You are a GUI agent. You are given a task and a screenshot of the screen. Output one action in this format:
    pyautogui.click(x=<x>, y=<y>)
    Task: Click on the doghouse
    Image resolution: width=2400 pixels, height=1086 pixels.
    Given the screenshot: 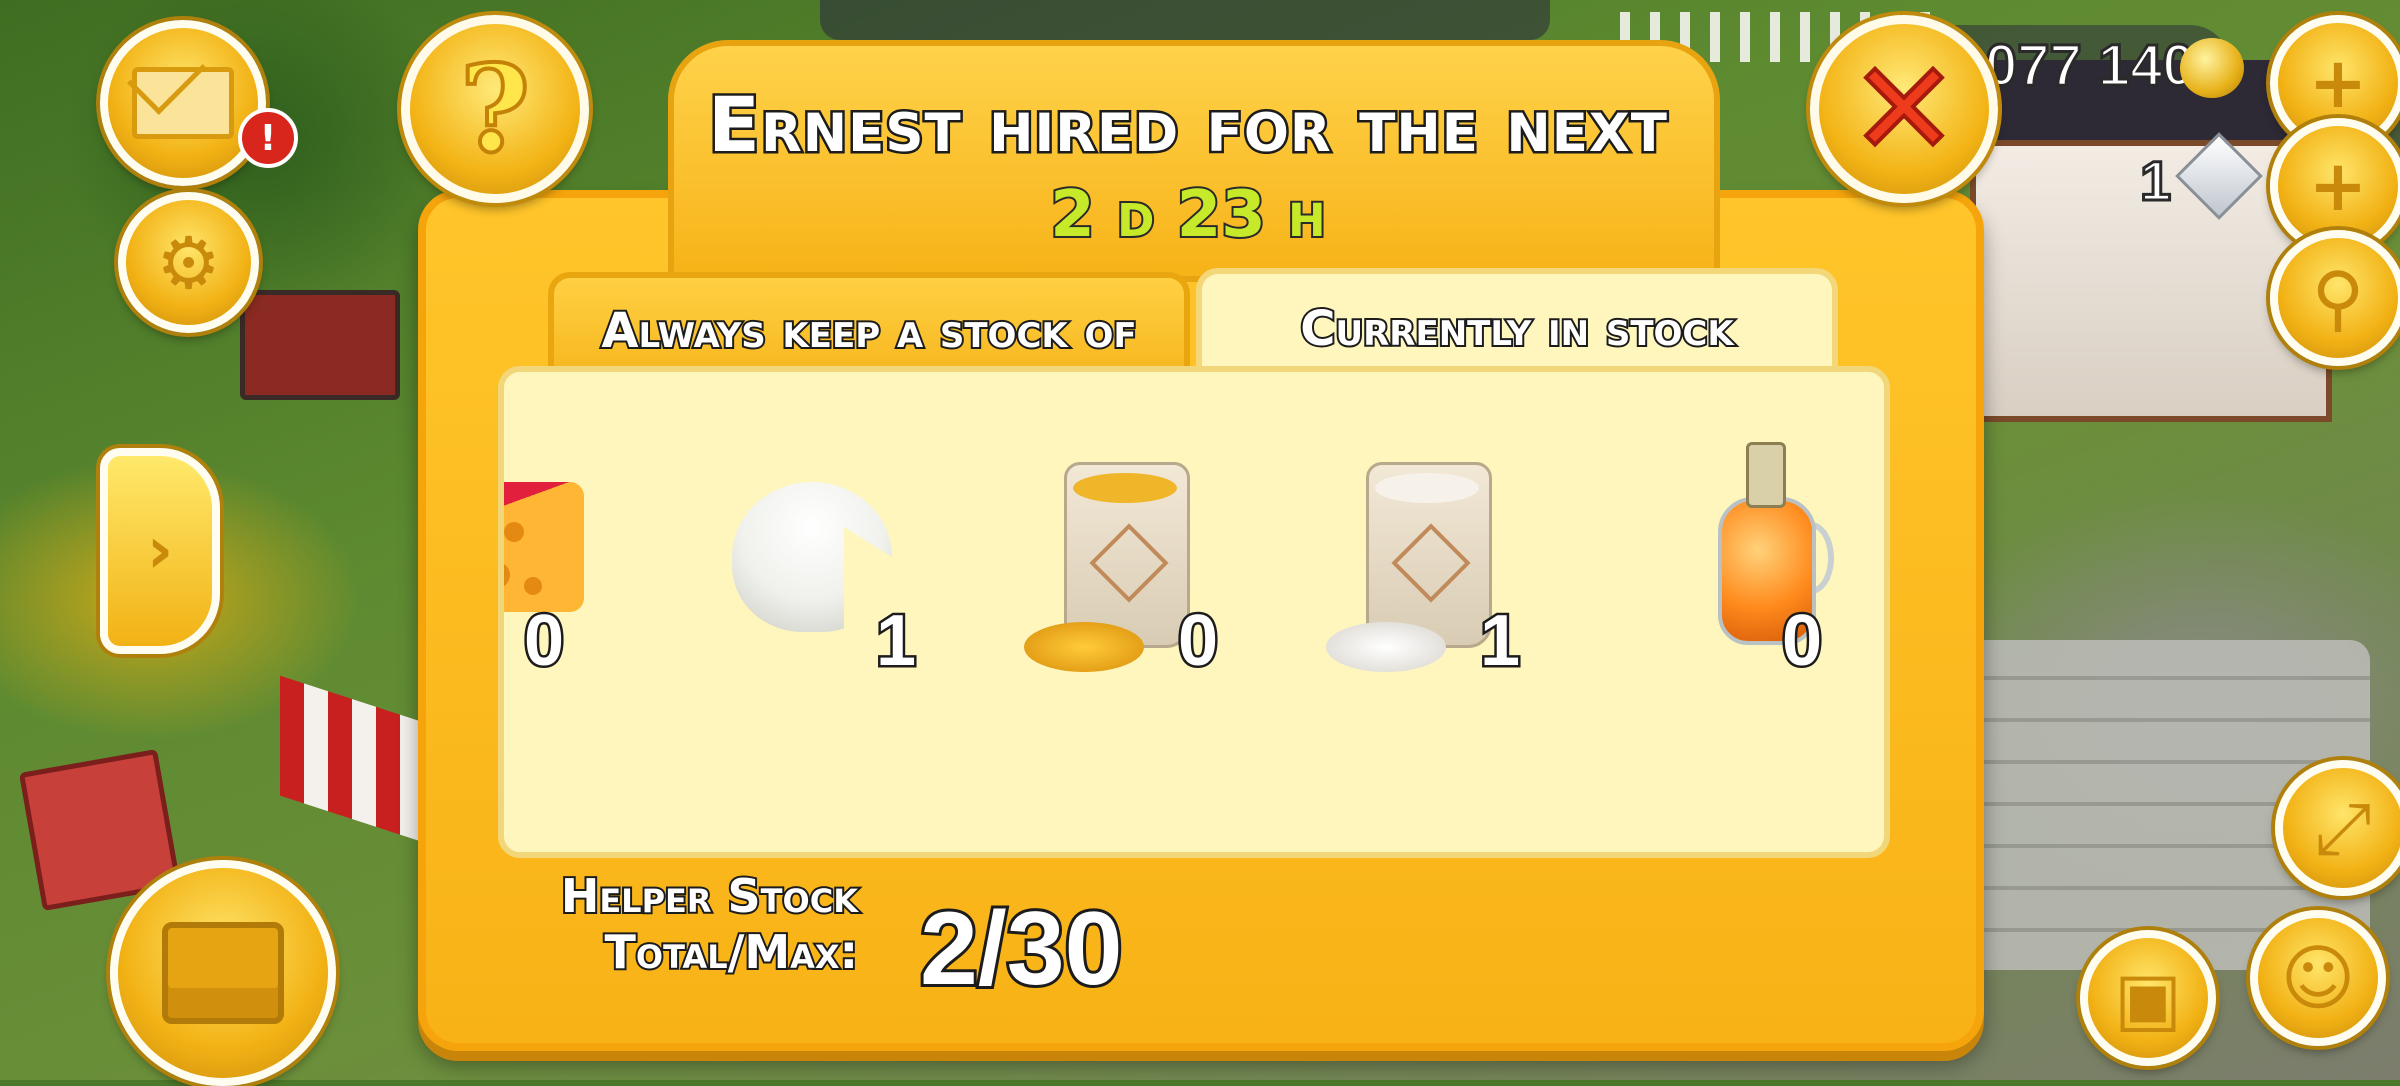 What is the action you would take?
    pyautogui.click(x=320, y=345)
    